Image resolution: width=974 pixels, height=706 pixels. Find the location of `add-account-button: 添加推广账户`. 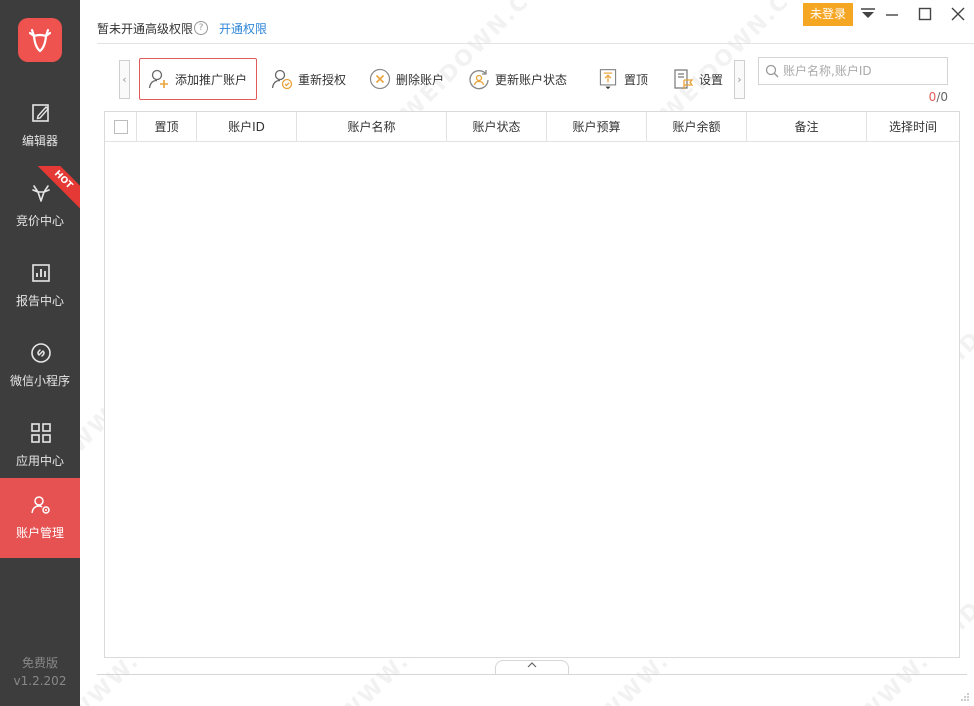

add-account-button: 添加推广账户 is located at coordinates (198, 79).